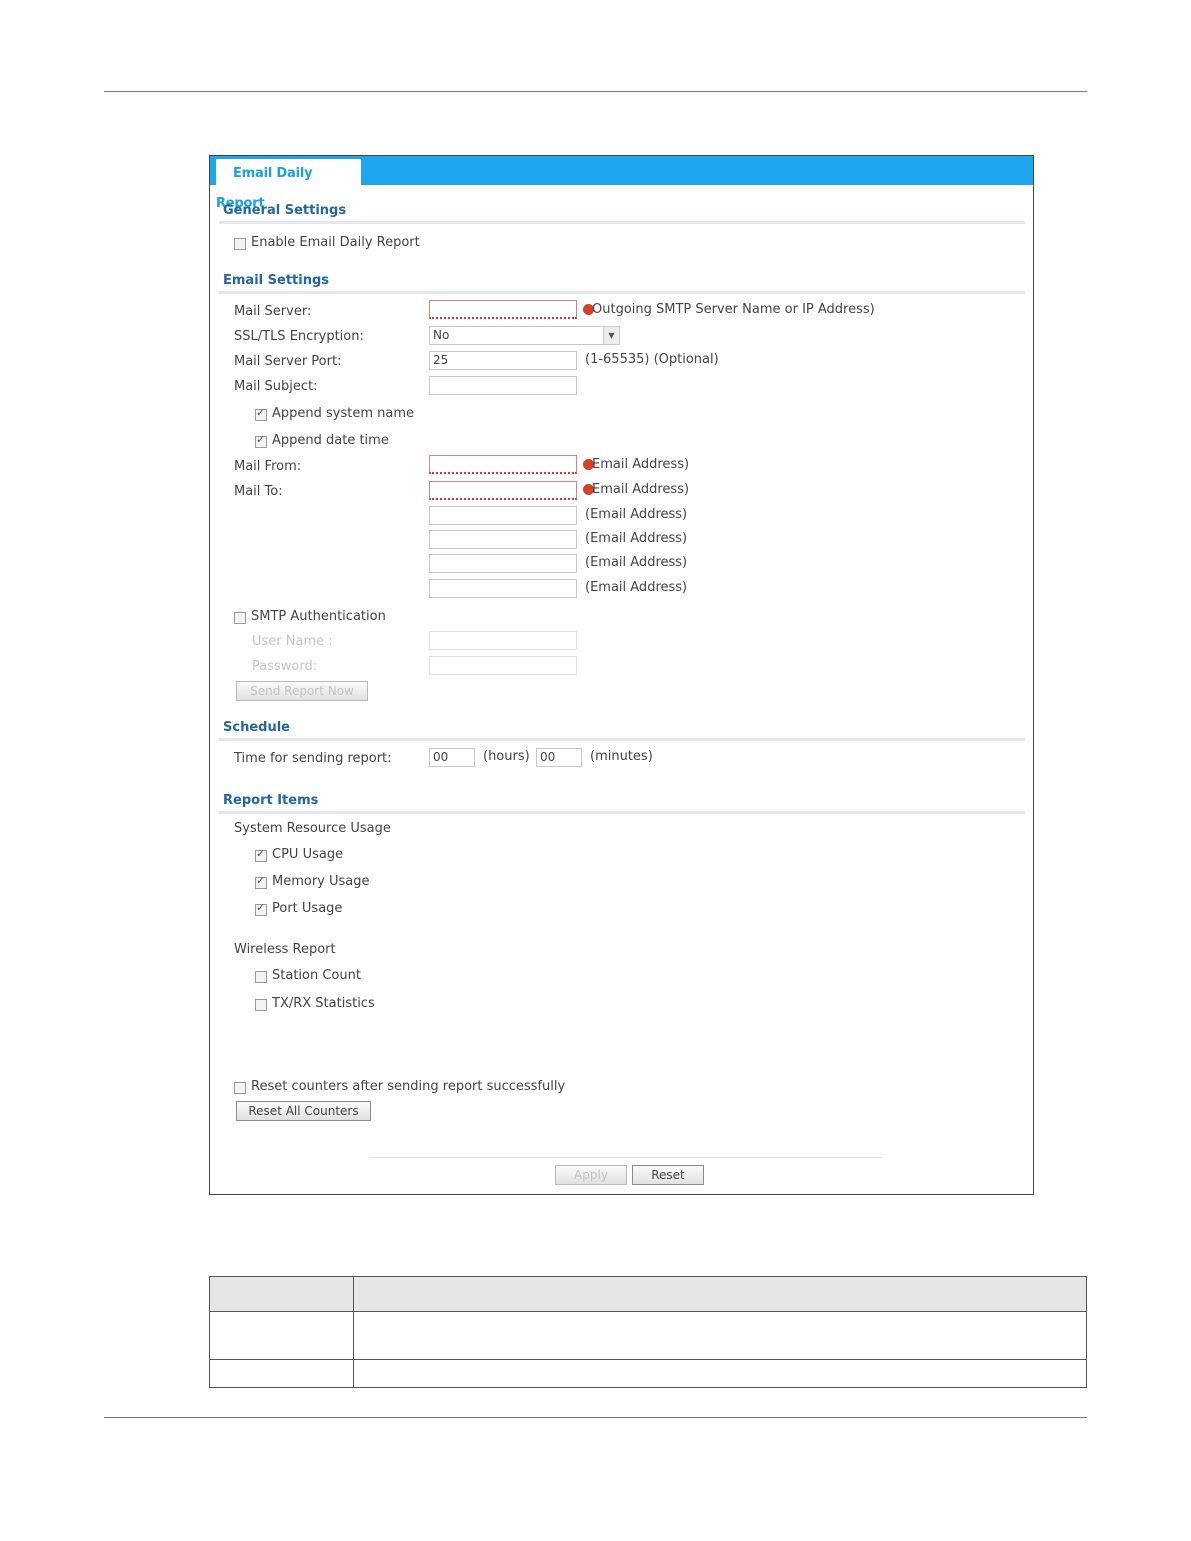  What do you see at coordinates (503, 360) in the screenshot?
I see `mail-server-port-input: 25` at bounding box center [503, 360].